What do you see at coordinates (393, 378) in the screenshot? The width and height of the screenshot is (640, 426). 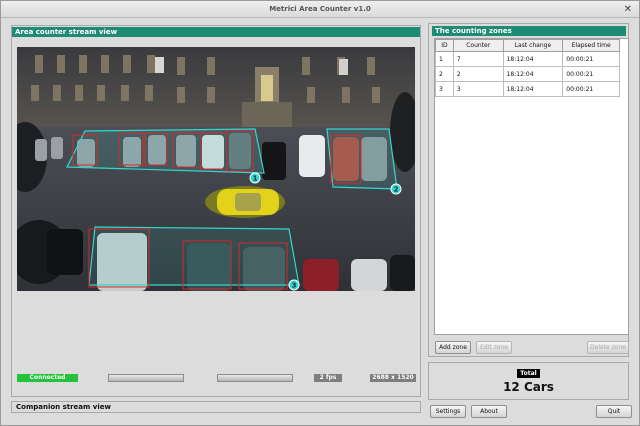 I see `resolution-readout: 2688 x 1520` at bounding box center [393, 378].